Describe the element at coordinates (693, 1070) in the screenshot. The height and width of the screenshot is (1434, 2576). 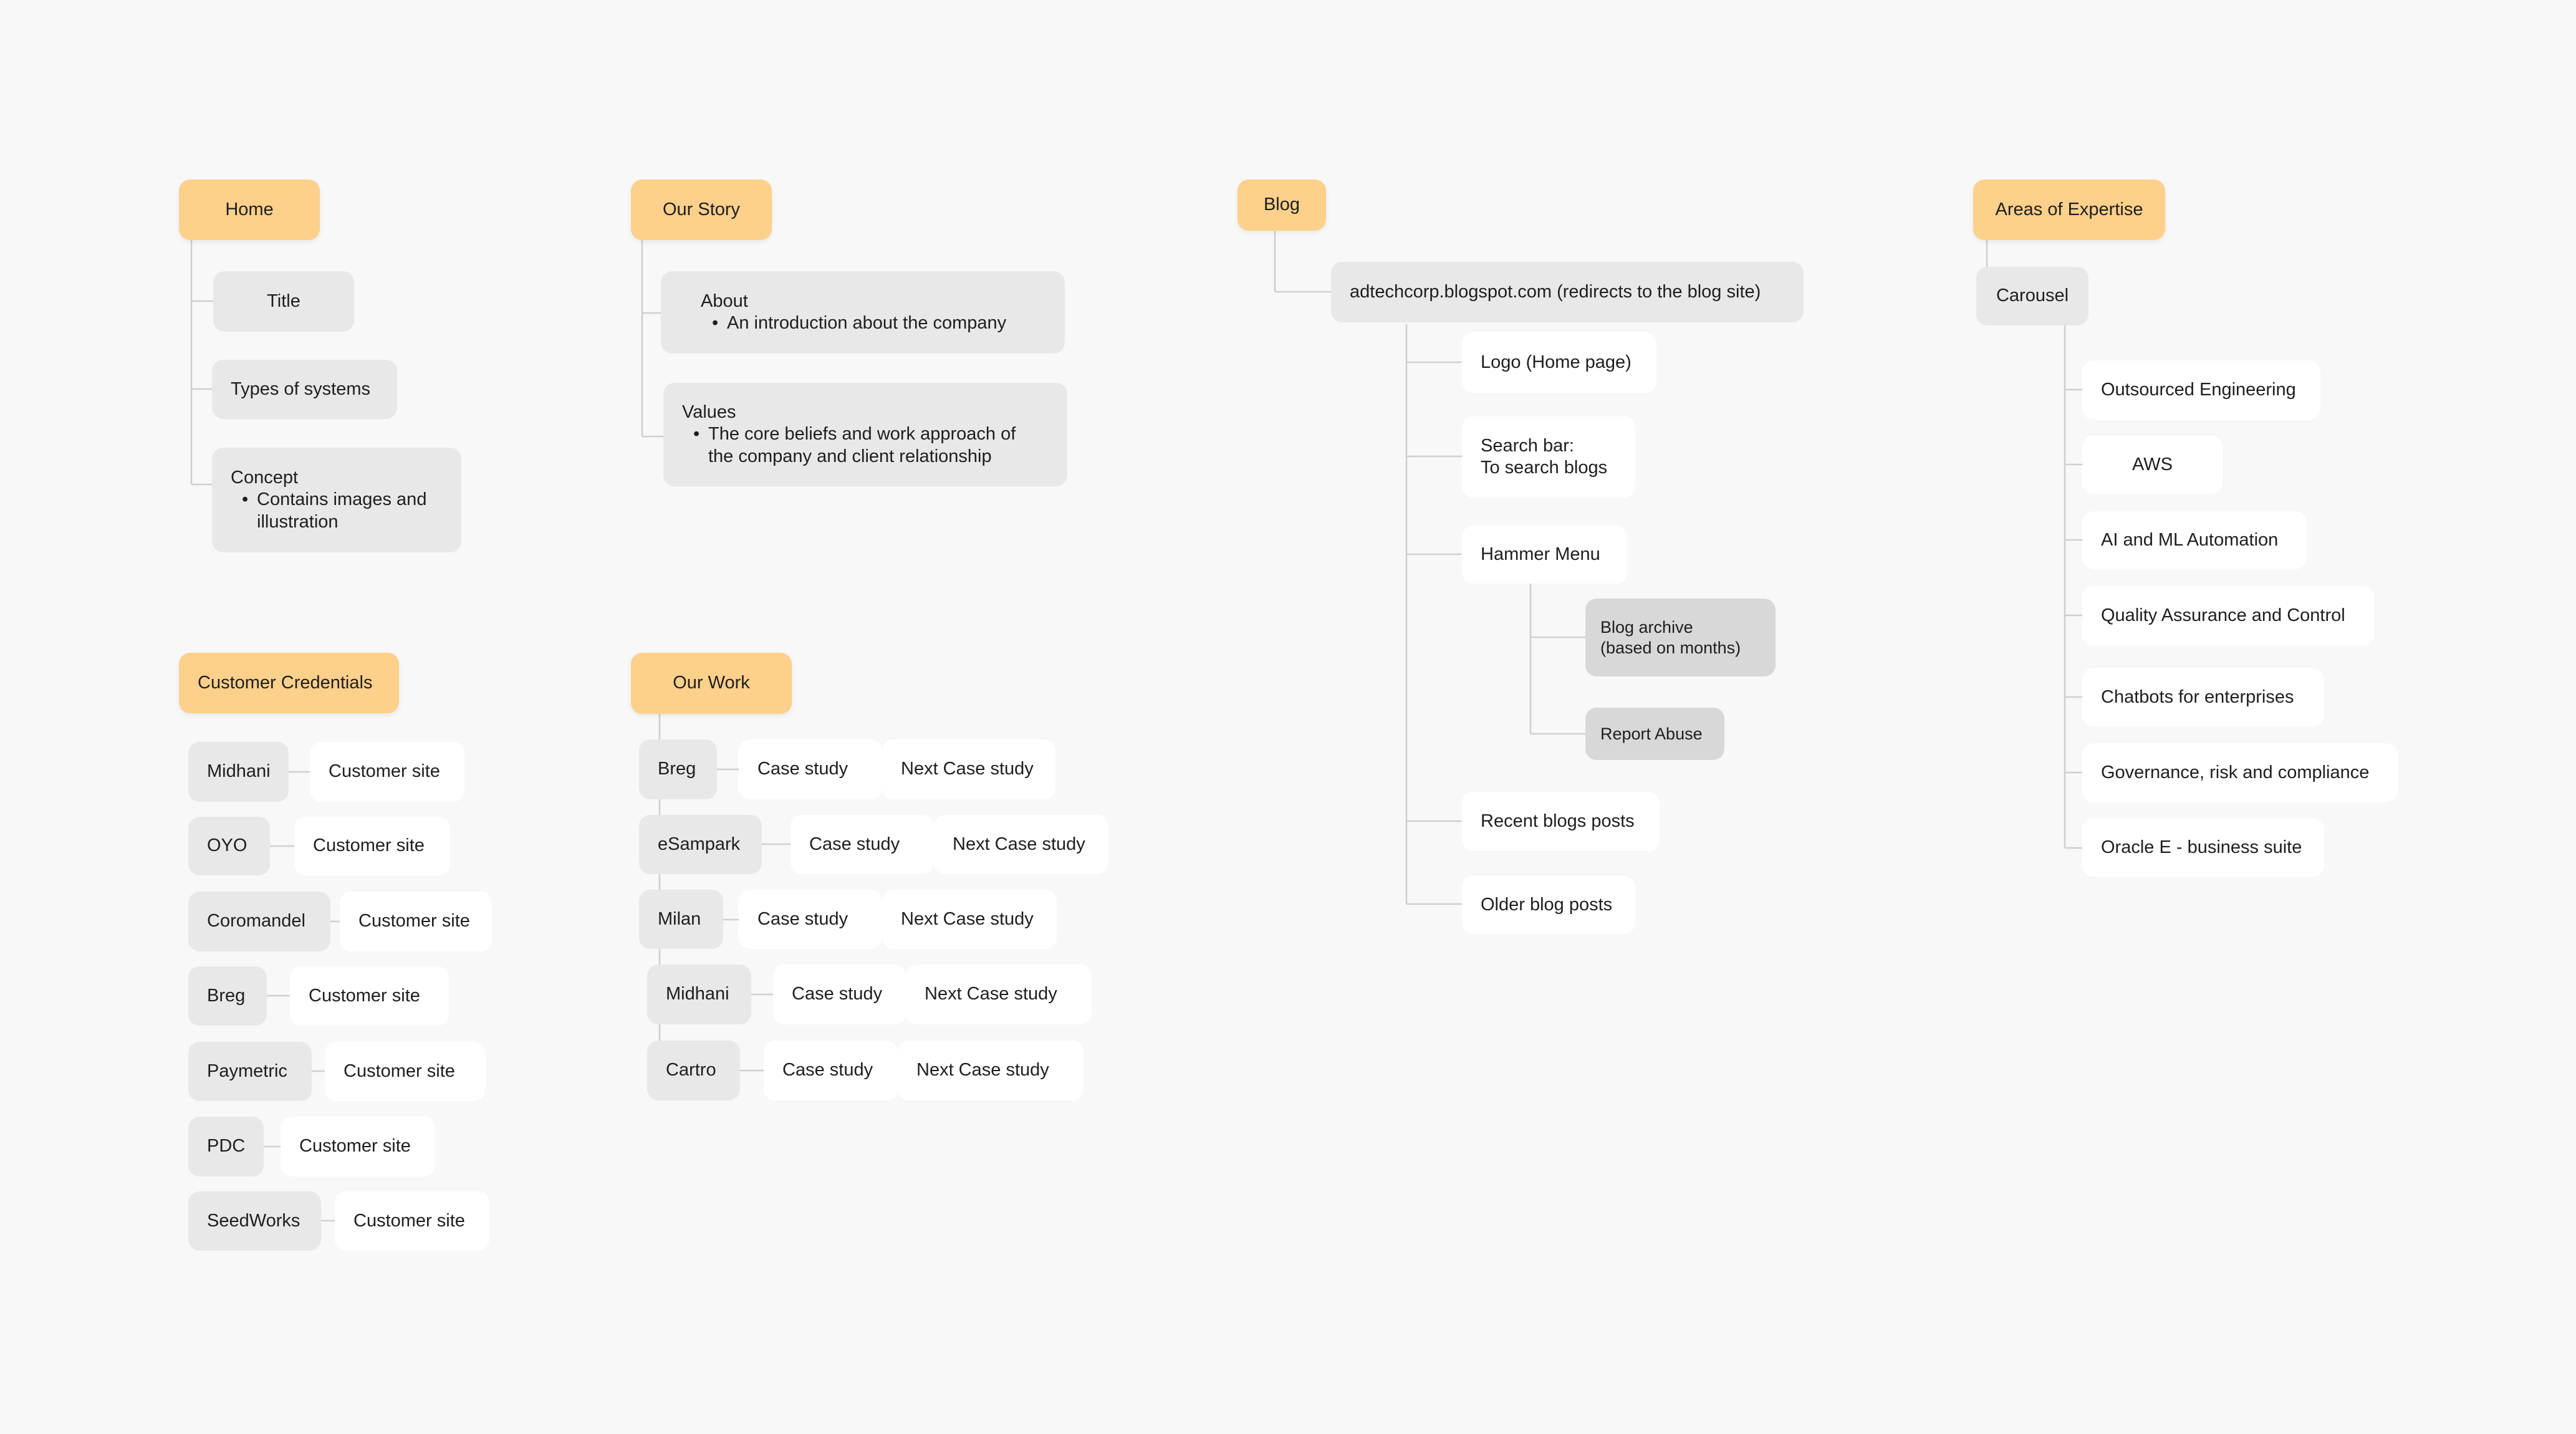
I see `work-name-cartro: Cartro` at that location.